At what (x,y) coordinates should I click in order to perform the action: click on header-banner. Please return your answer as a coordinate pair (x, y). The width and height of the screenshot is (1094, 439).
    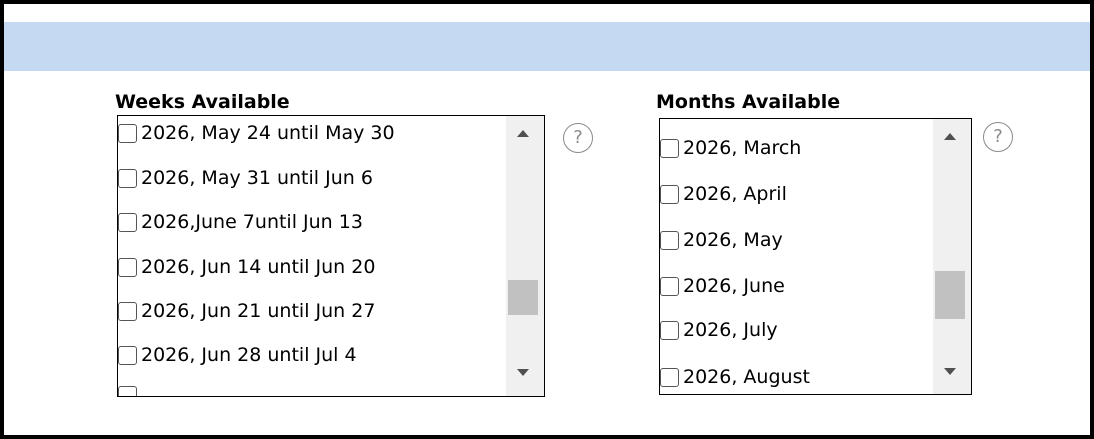
    Looking at the image, I should click on (547, 46).